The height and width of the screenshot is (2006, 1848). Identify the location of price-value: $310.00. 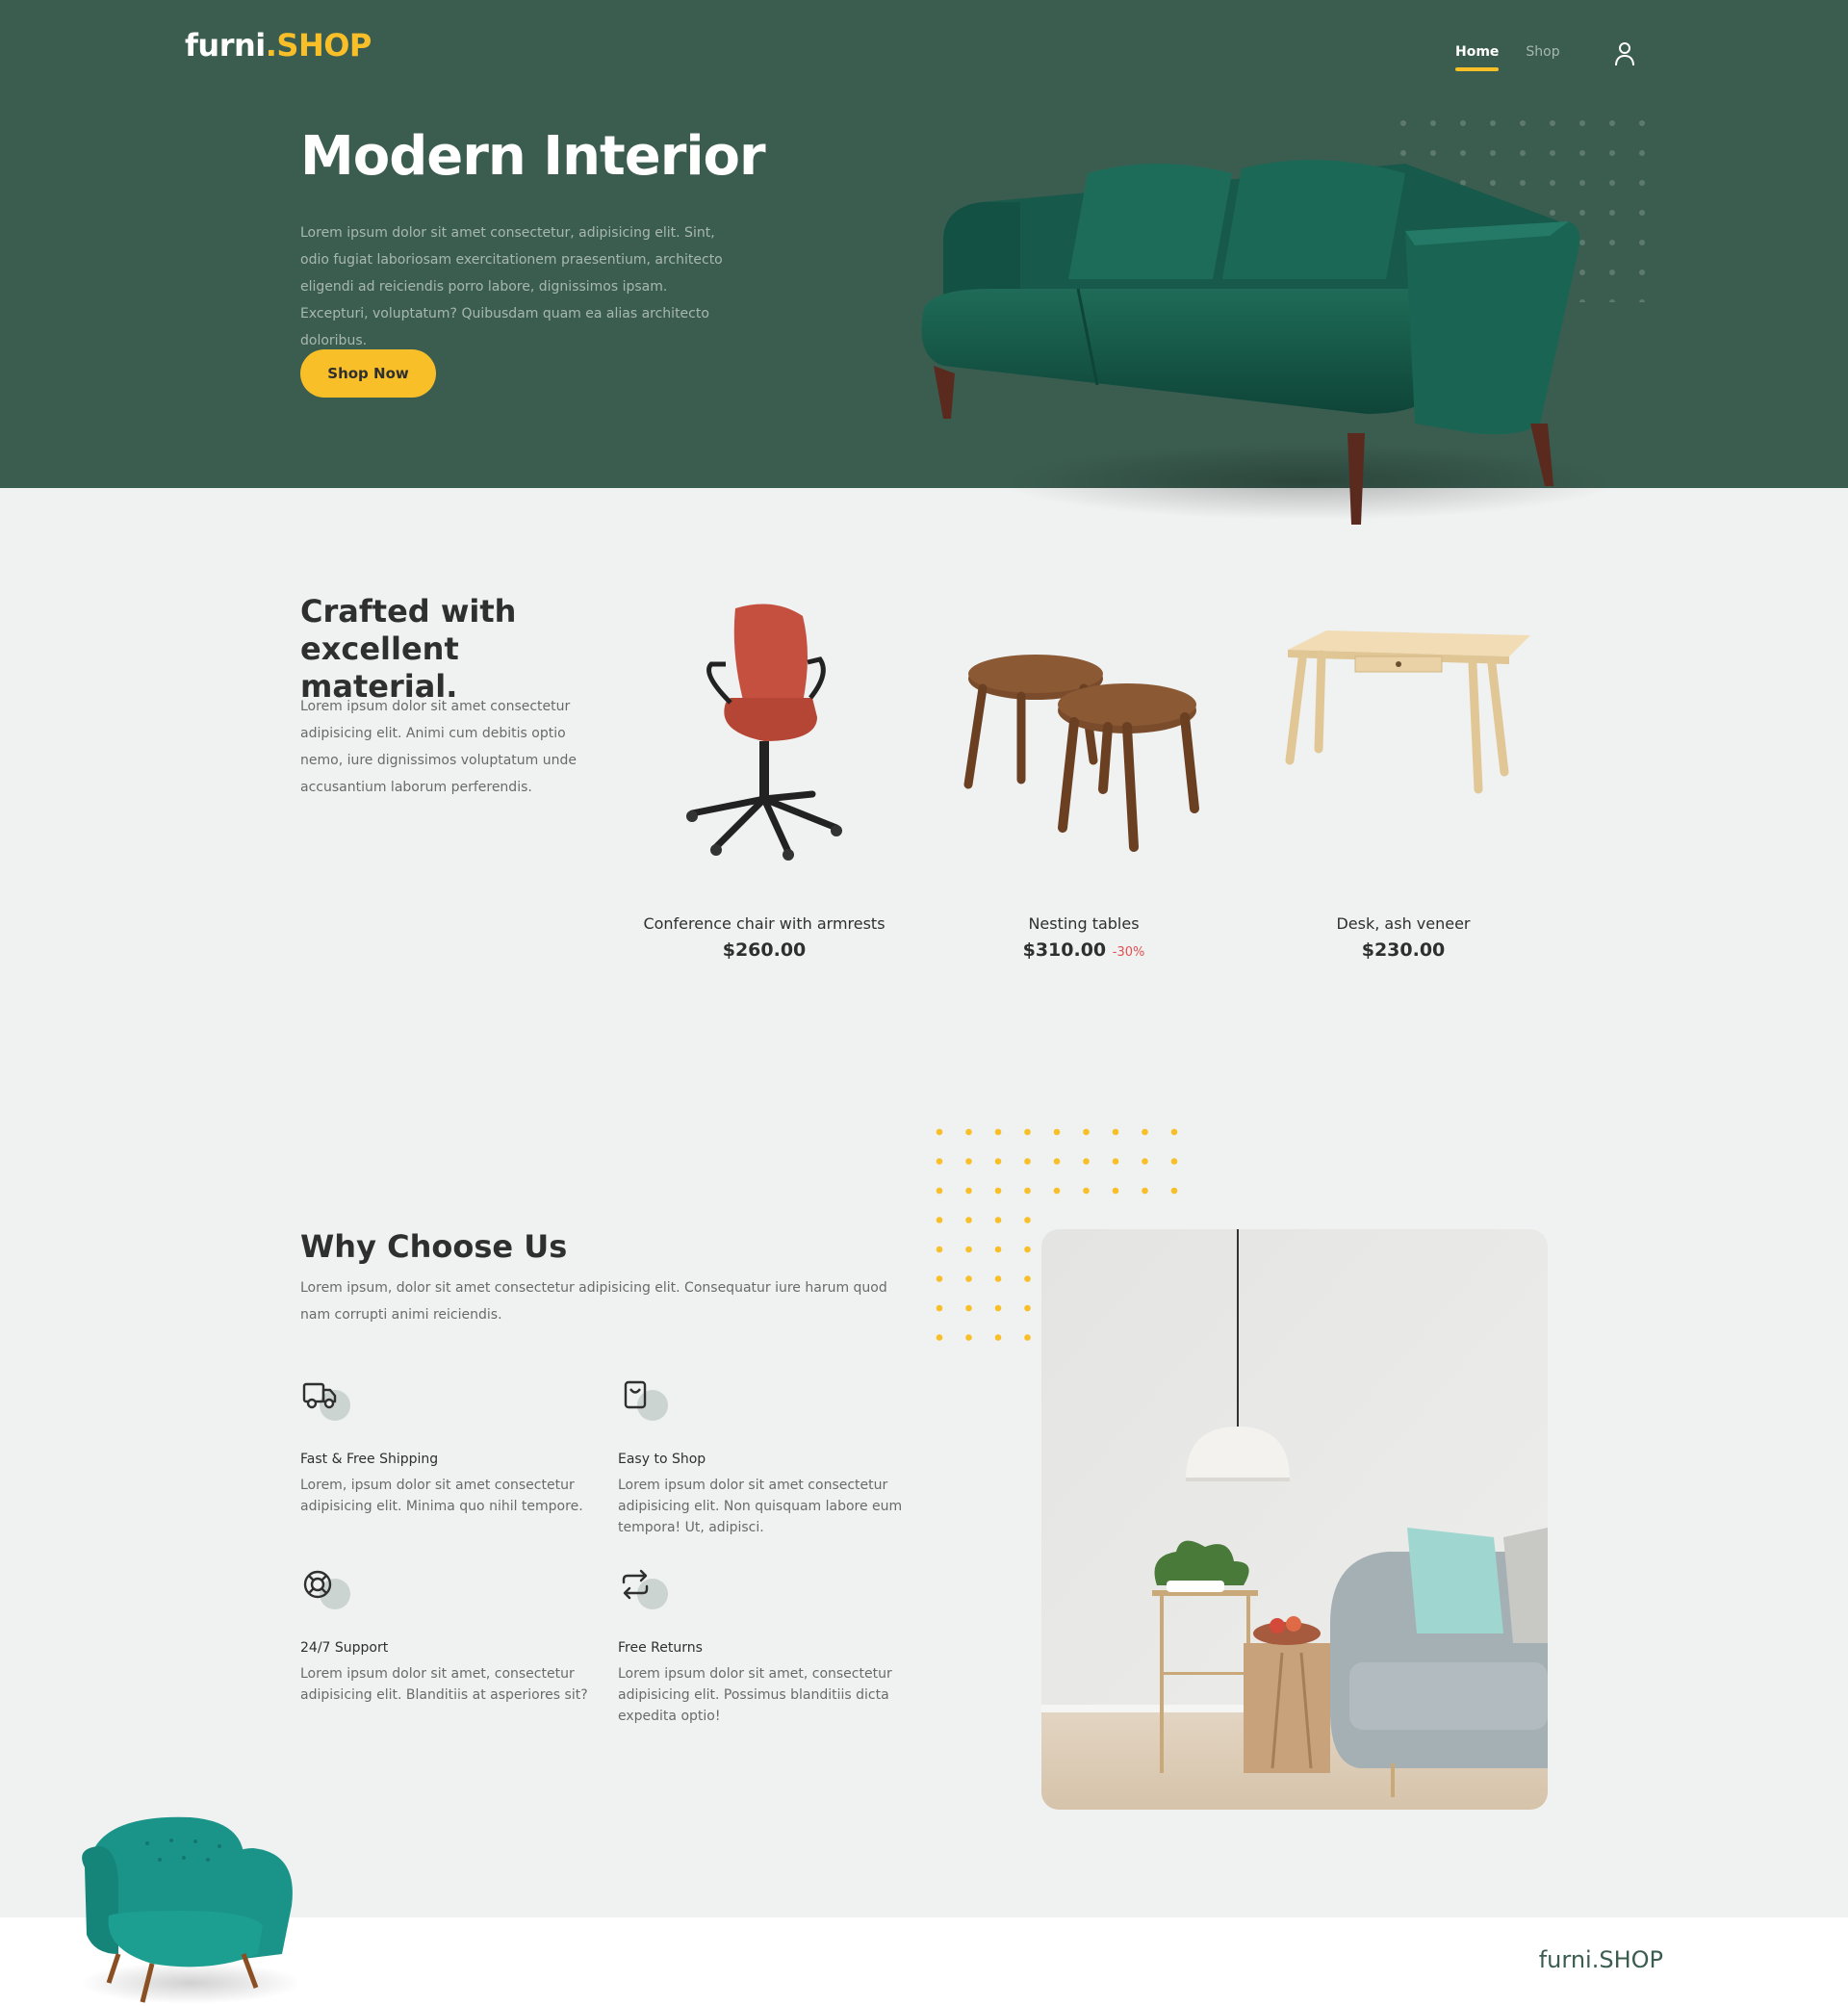
(1064, 950).